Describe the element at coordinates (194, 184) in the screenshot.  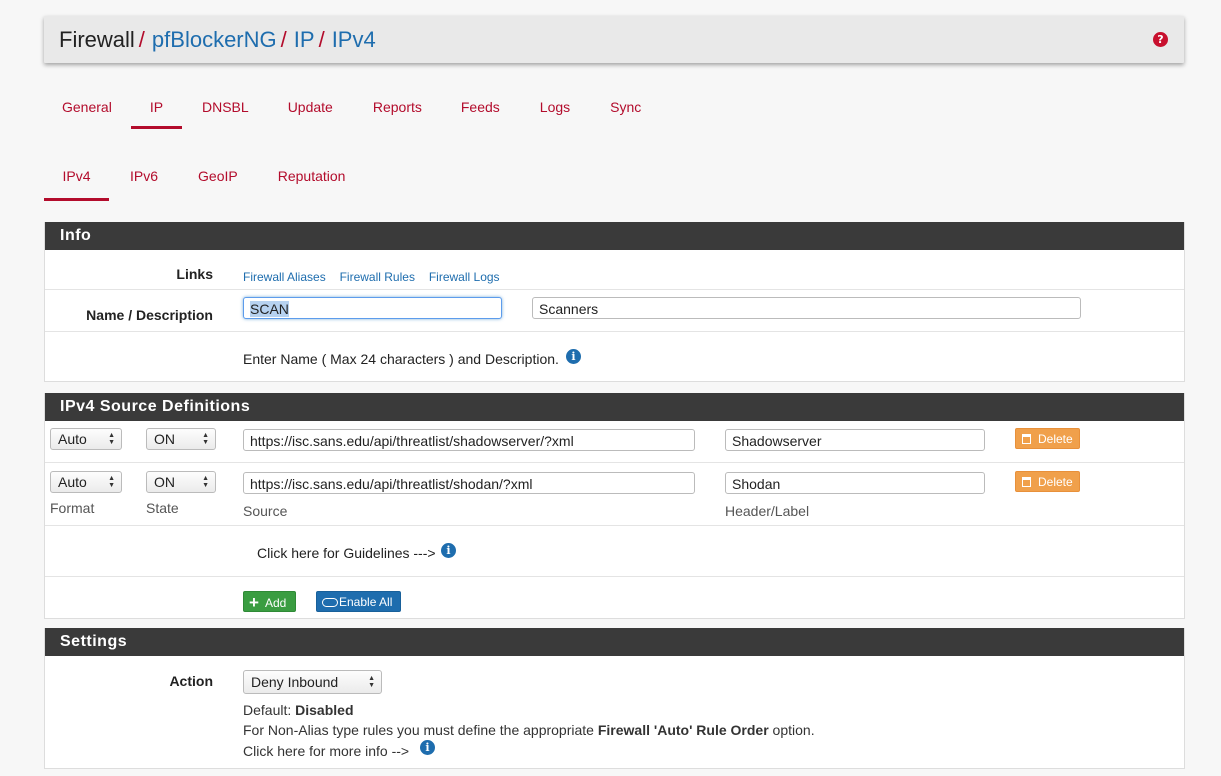
I see `sub-tabs: IPv4 IPv6 GeoIP Reputation` at that location.